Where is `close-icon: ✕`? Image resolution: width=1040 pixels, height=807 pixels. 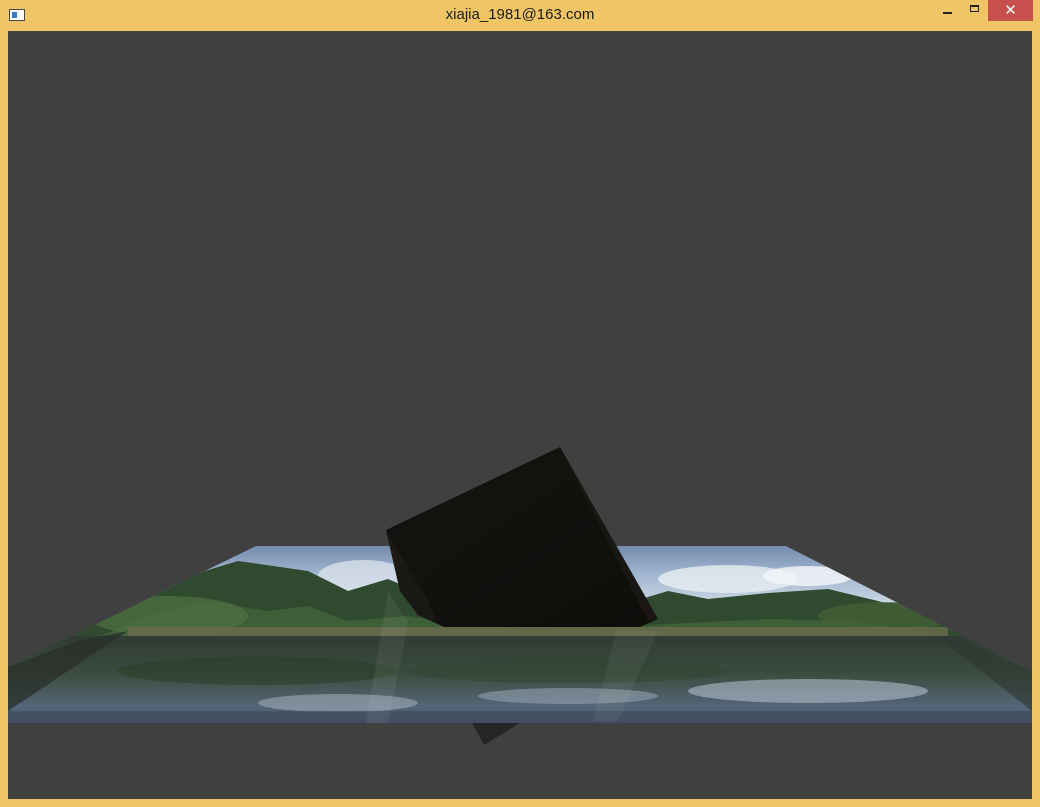
close-icon: ✕ is located at coordinates (1010, 10).